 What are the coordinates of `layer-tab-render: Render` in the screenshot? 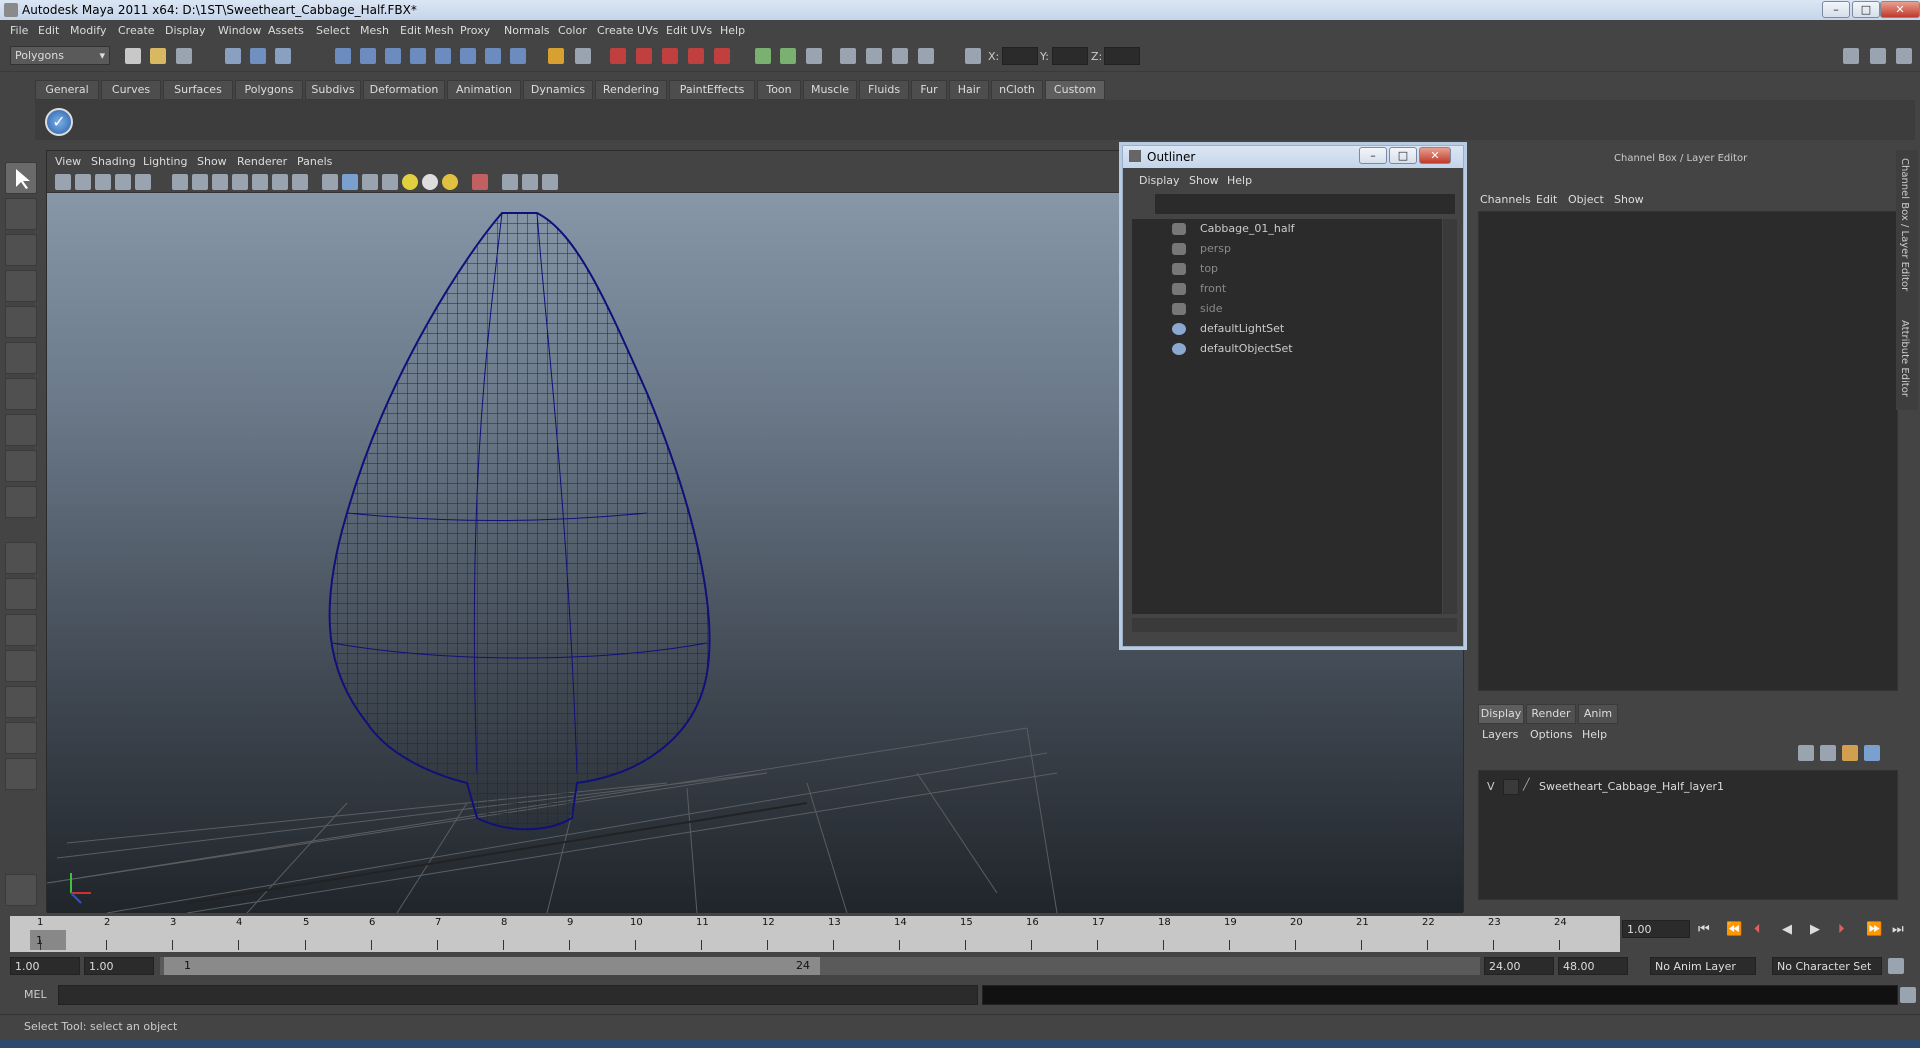 It's located at (1551, 714).